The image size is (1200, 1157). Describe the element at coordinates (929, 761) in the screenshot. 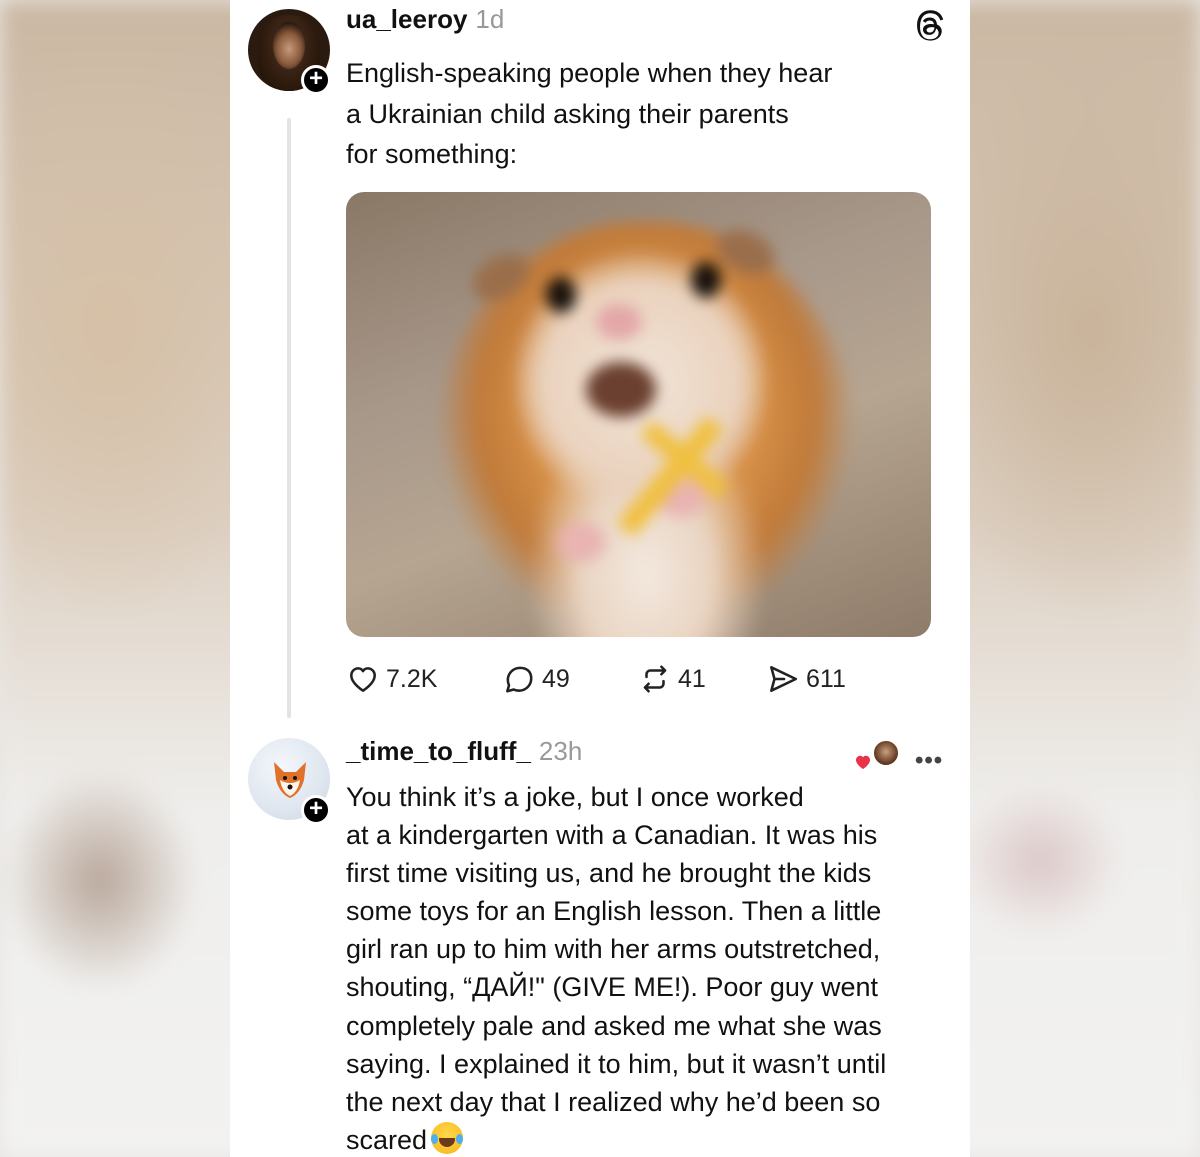

I see `more-options-icon: •••` at that location.